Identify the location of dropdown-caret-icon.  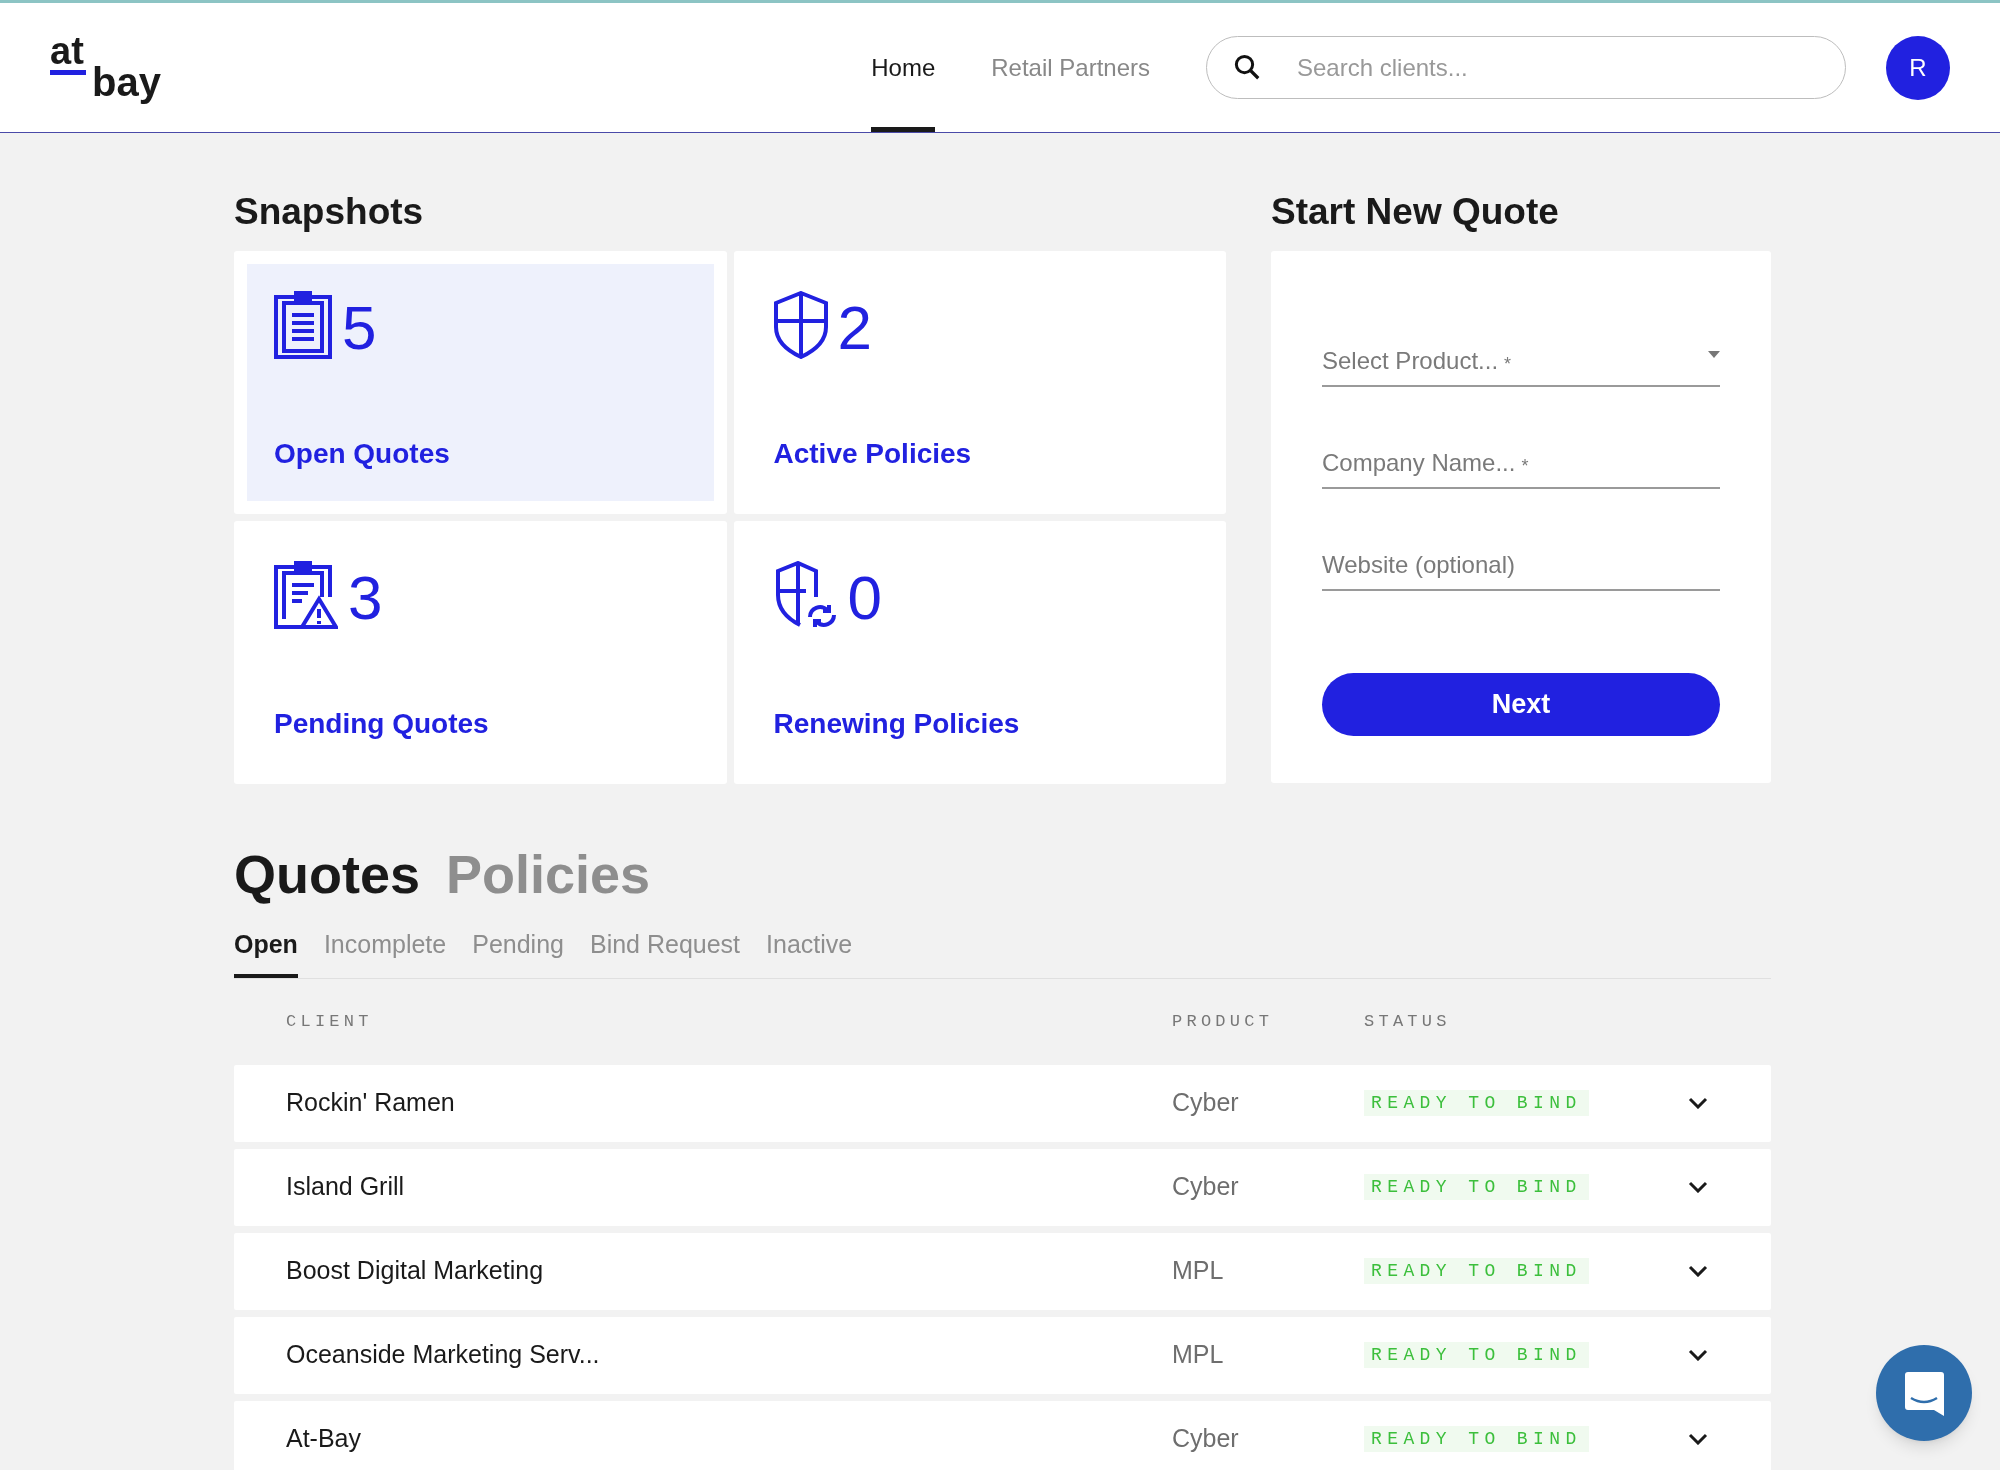
(1714, 354).